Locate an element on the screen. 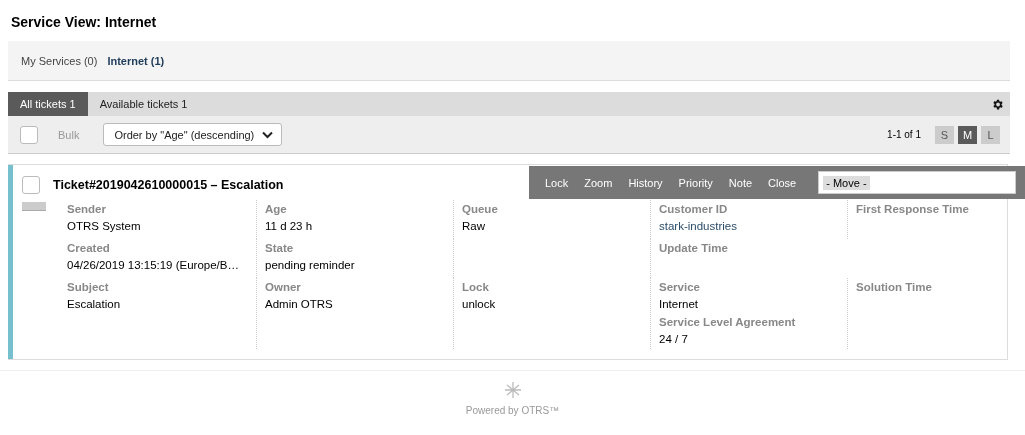 The width and height of the screenshot is (1025, 435). field-value: Internet is located at coordinates (679, 304).